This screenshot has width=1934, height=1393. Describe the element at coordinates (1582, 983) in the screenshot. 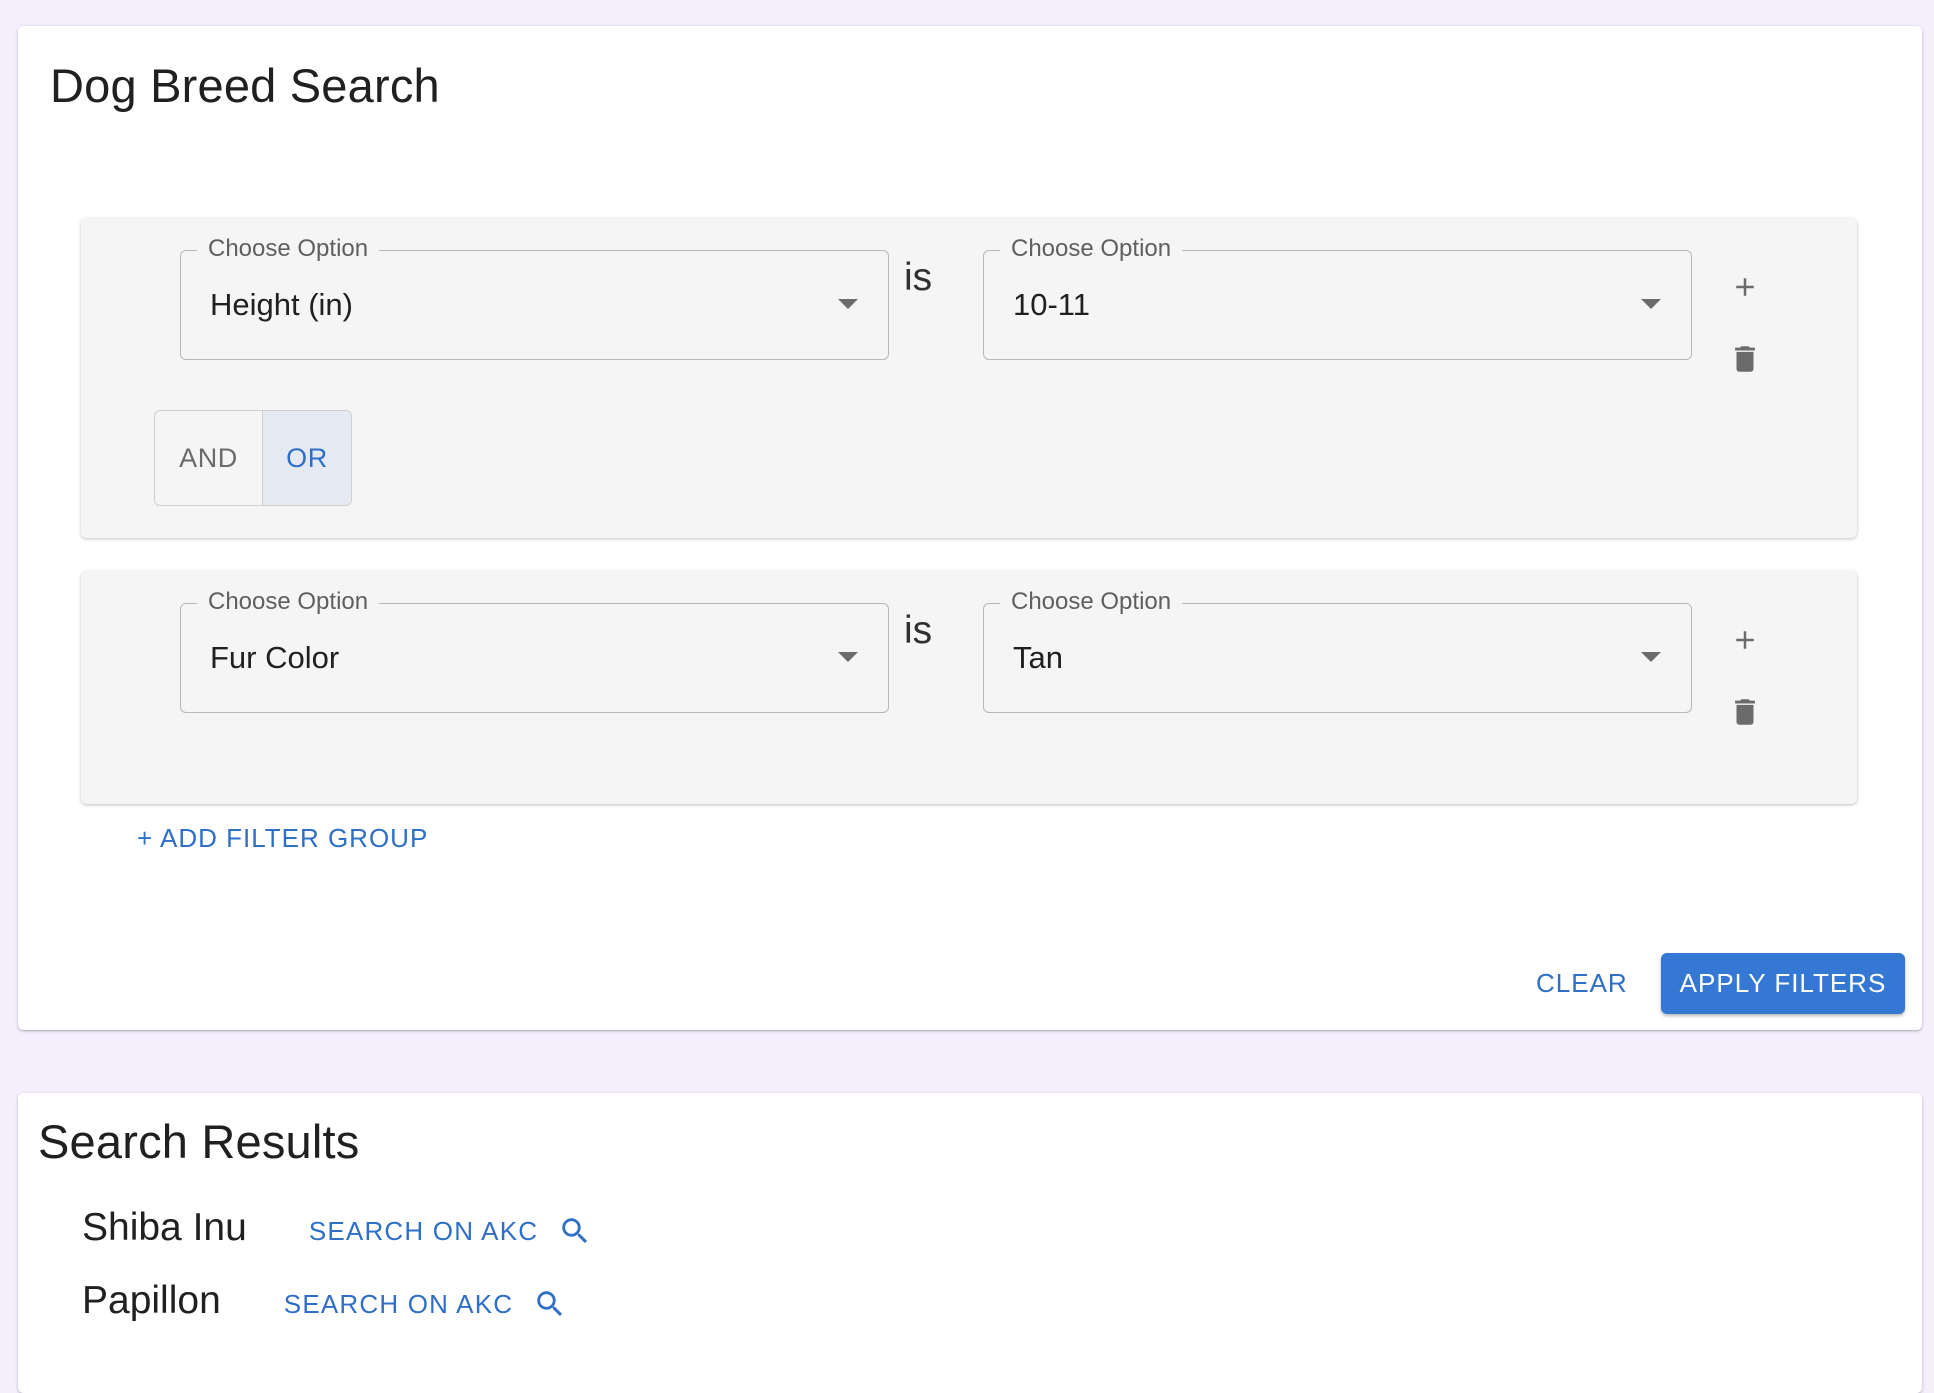

I see `clear-button: CLEAR` at that location.